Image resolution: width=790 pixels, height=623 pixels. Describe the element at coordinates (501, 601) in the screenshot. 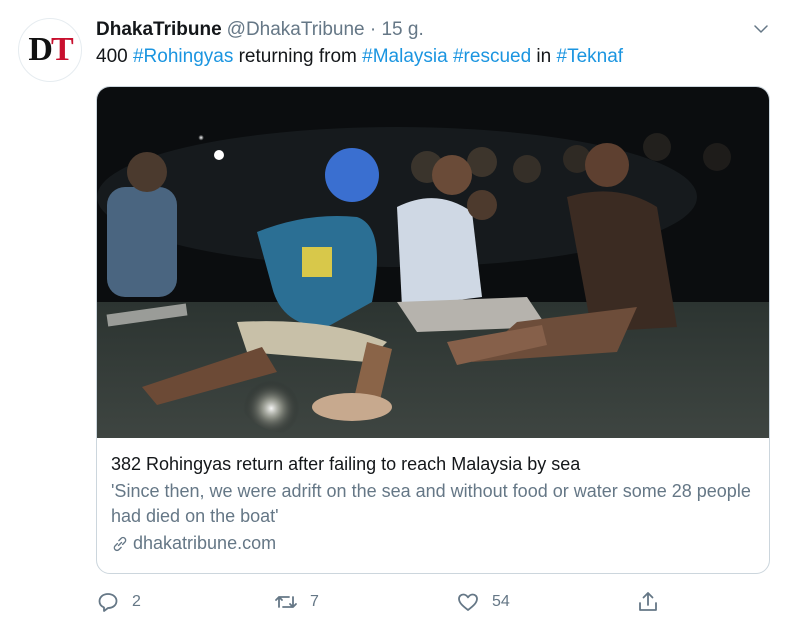

I see `like-count: 54` at that location.